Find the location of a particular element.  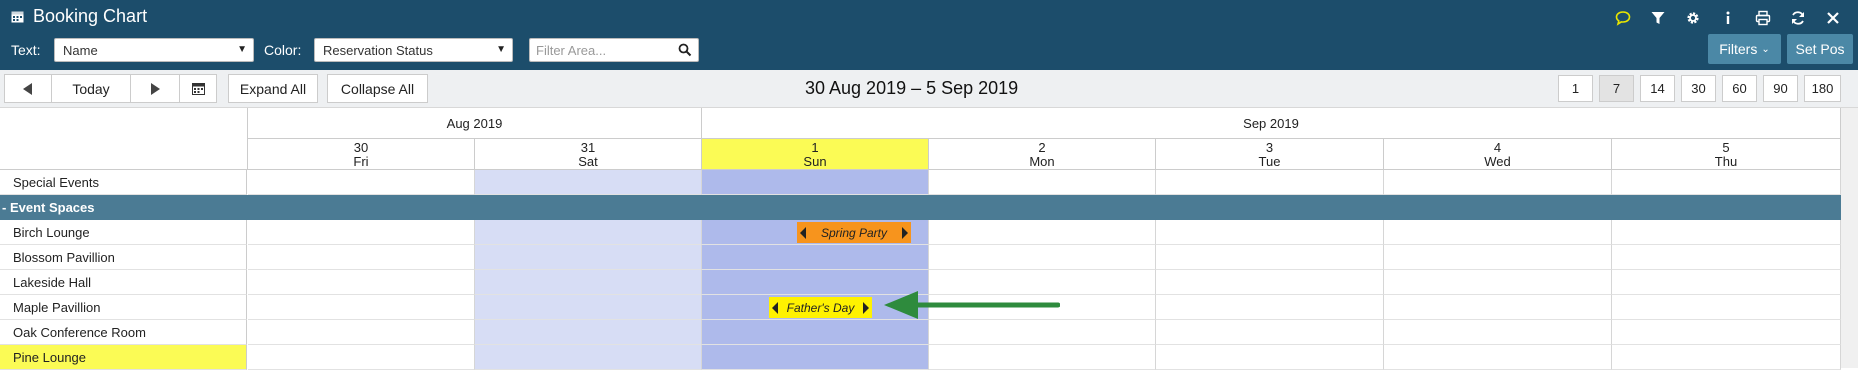

green-arrow-icon is located at coordinates (972, 305).